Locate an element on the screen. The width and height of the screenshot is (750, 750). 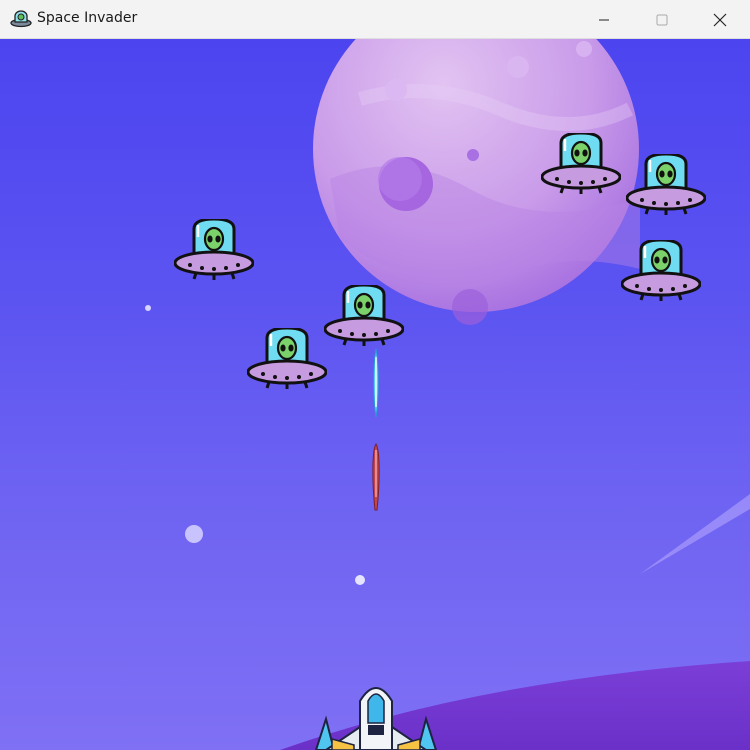
maximize-icon is located at coordinates (662, 19).